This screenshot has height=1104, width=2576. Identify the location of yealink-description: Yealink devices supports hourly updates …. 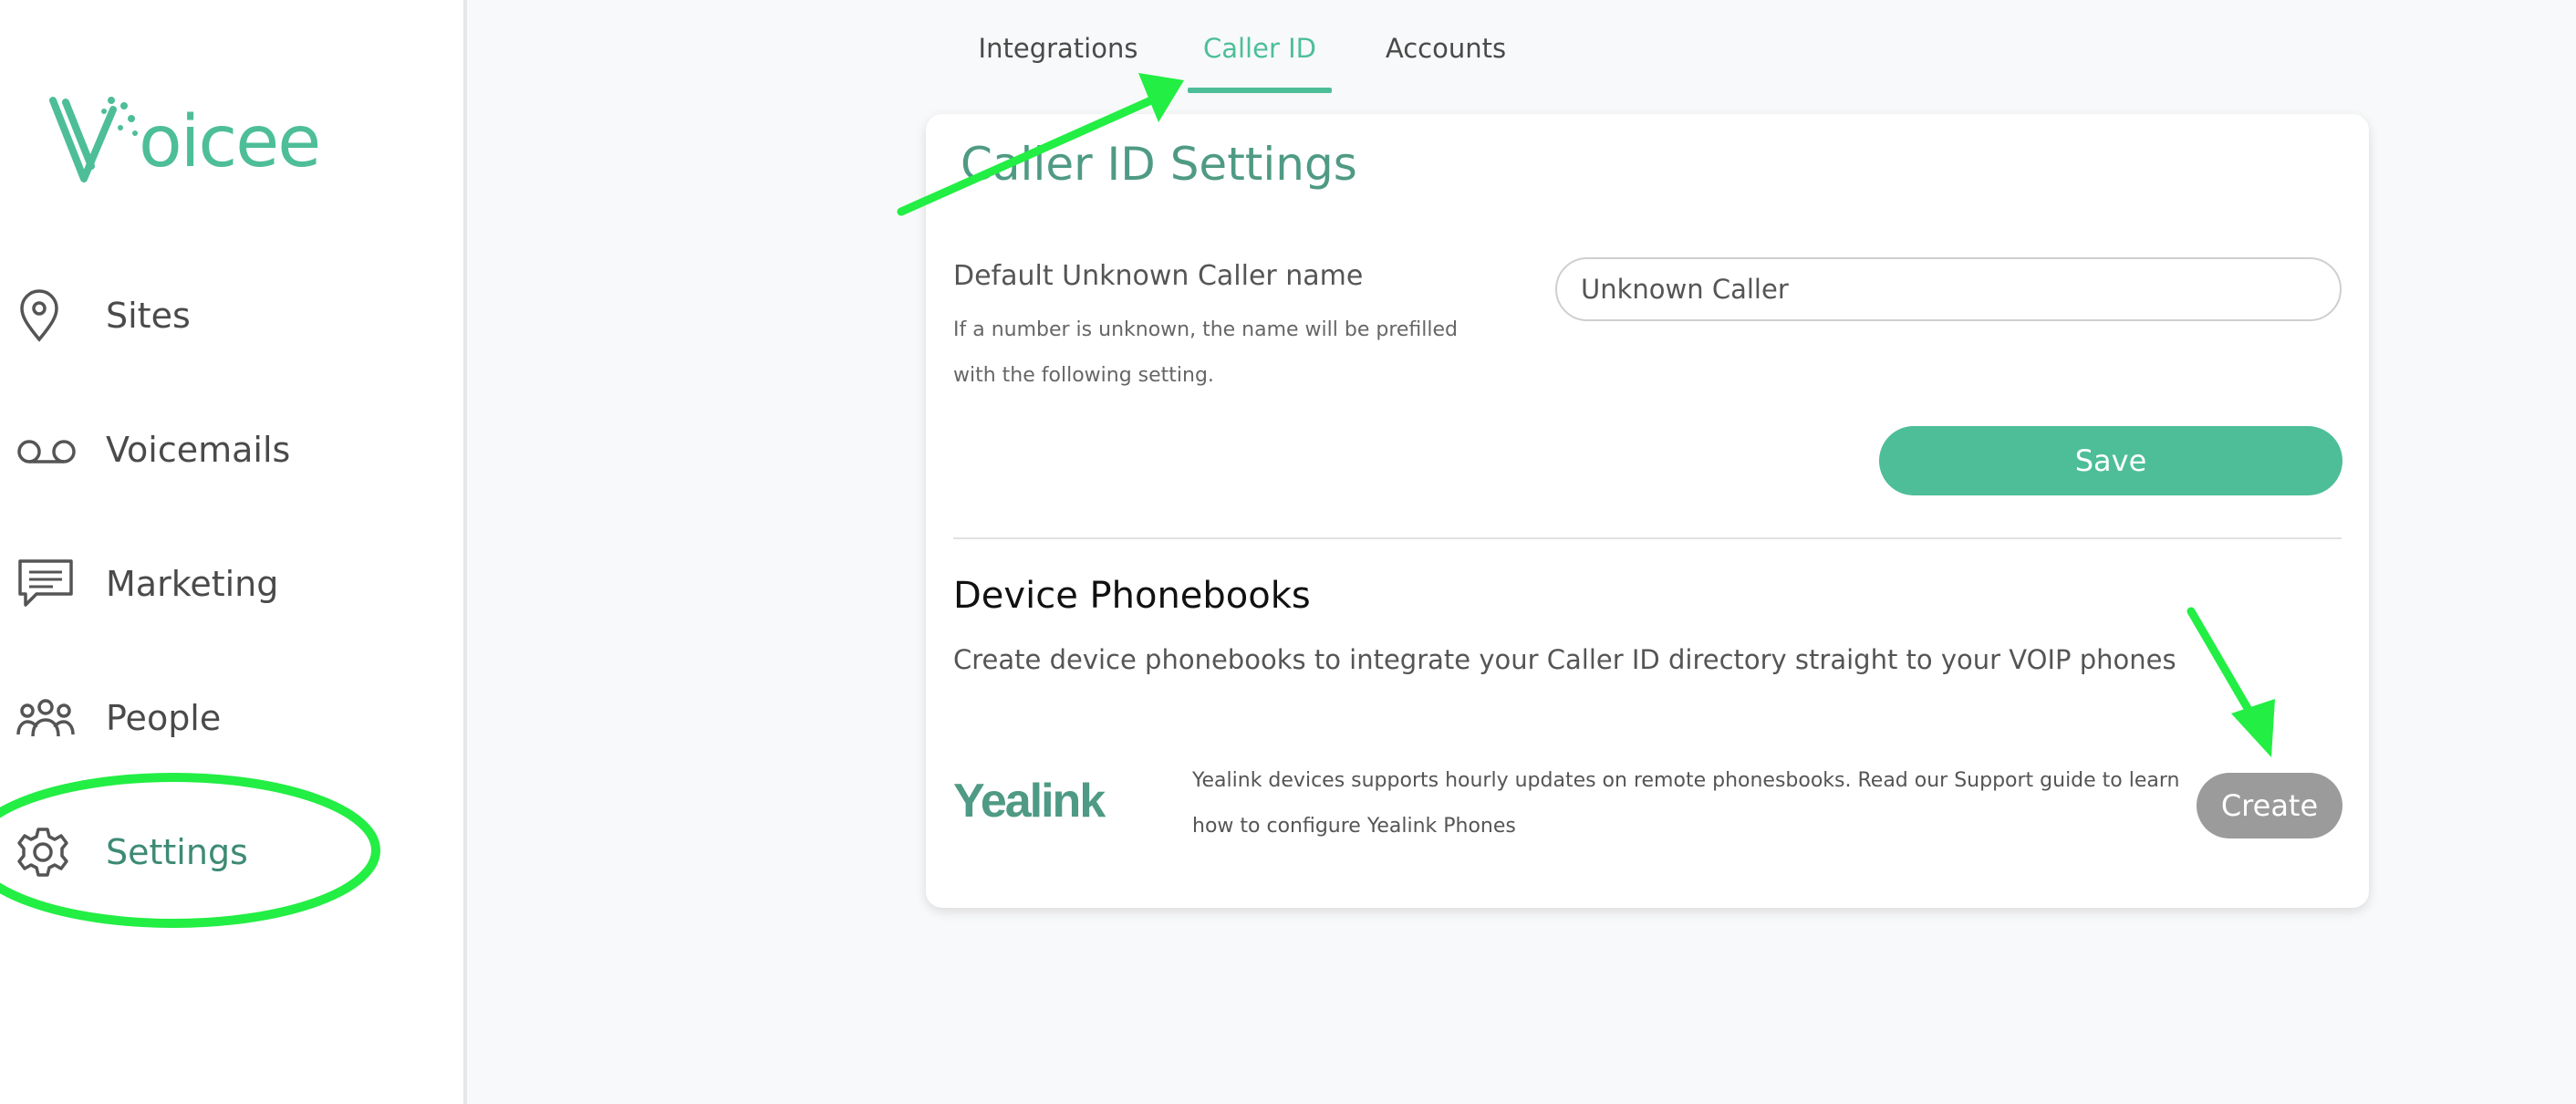
(1686, 804).